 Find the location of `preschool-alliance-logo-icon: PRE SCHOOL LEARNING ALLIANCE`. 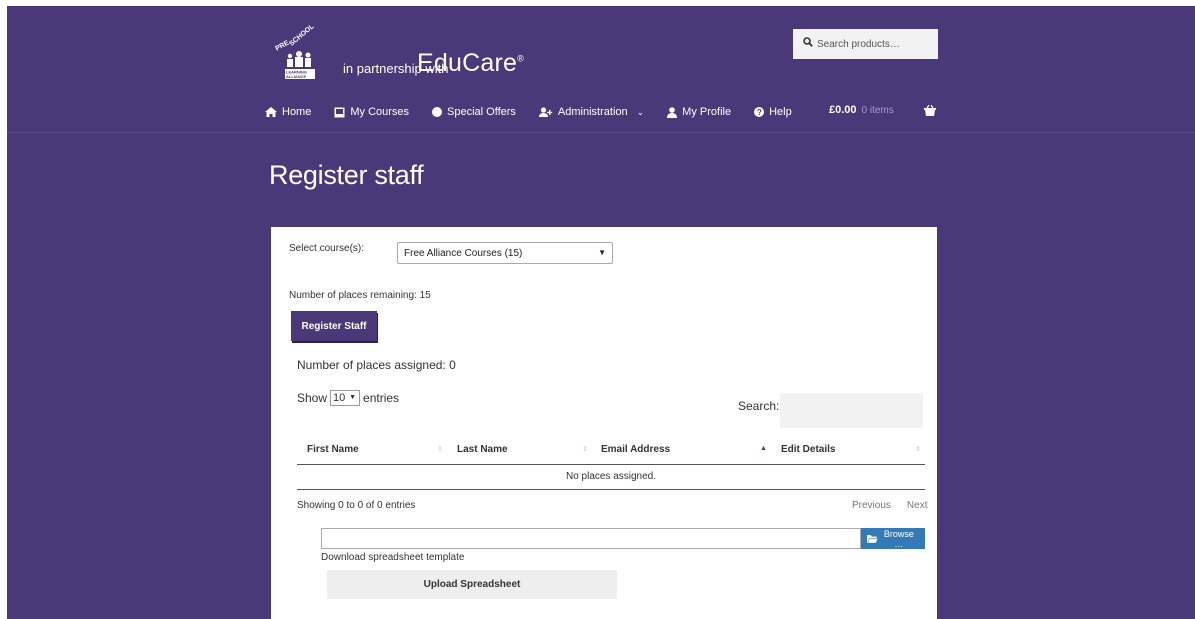

preschool-alliance-logo-icon: PRE SCHOOL LEARNING ALLIANCE is located at coordinates (295, 51).